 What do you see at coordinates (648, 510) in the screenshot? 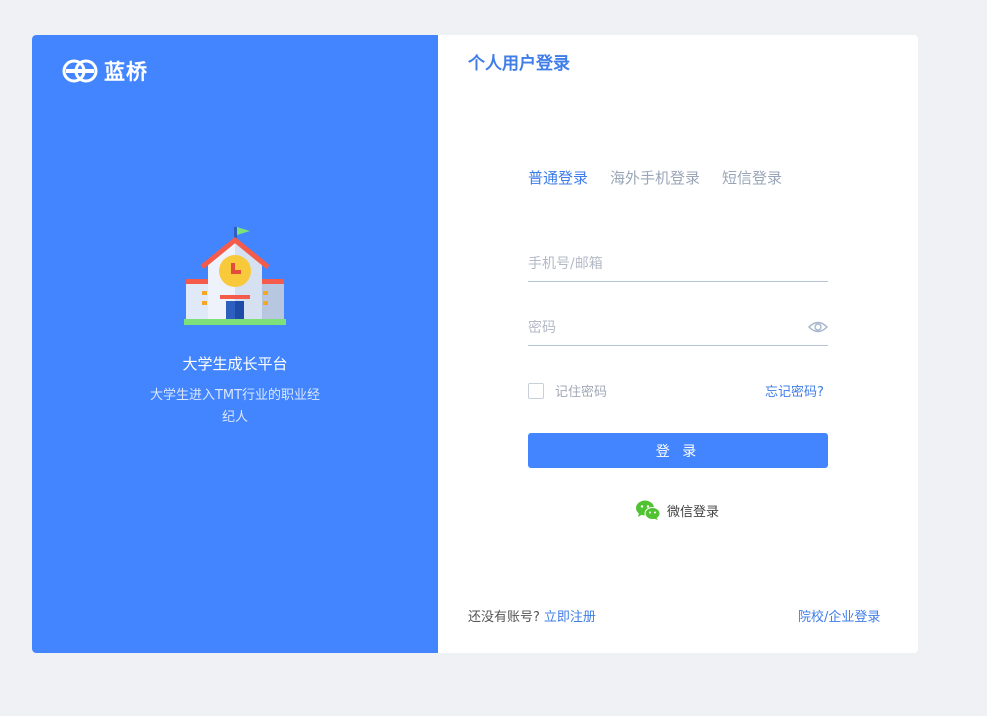
I see `wechat-icon` at bounding box center [648, 510].